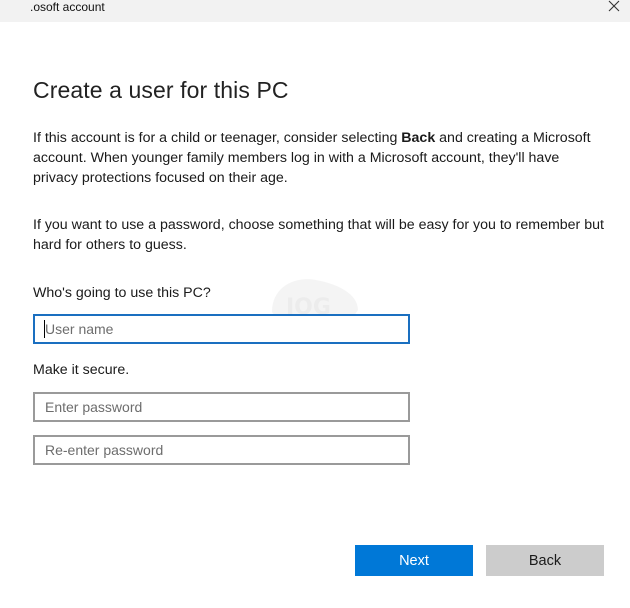  Describe the element at coordinates (44, 329) in the screenshot. I see `text-cursor` at that location.